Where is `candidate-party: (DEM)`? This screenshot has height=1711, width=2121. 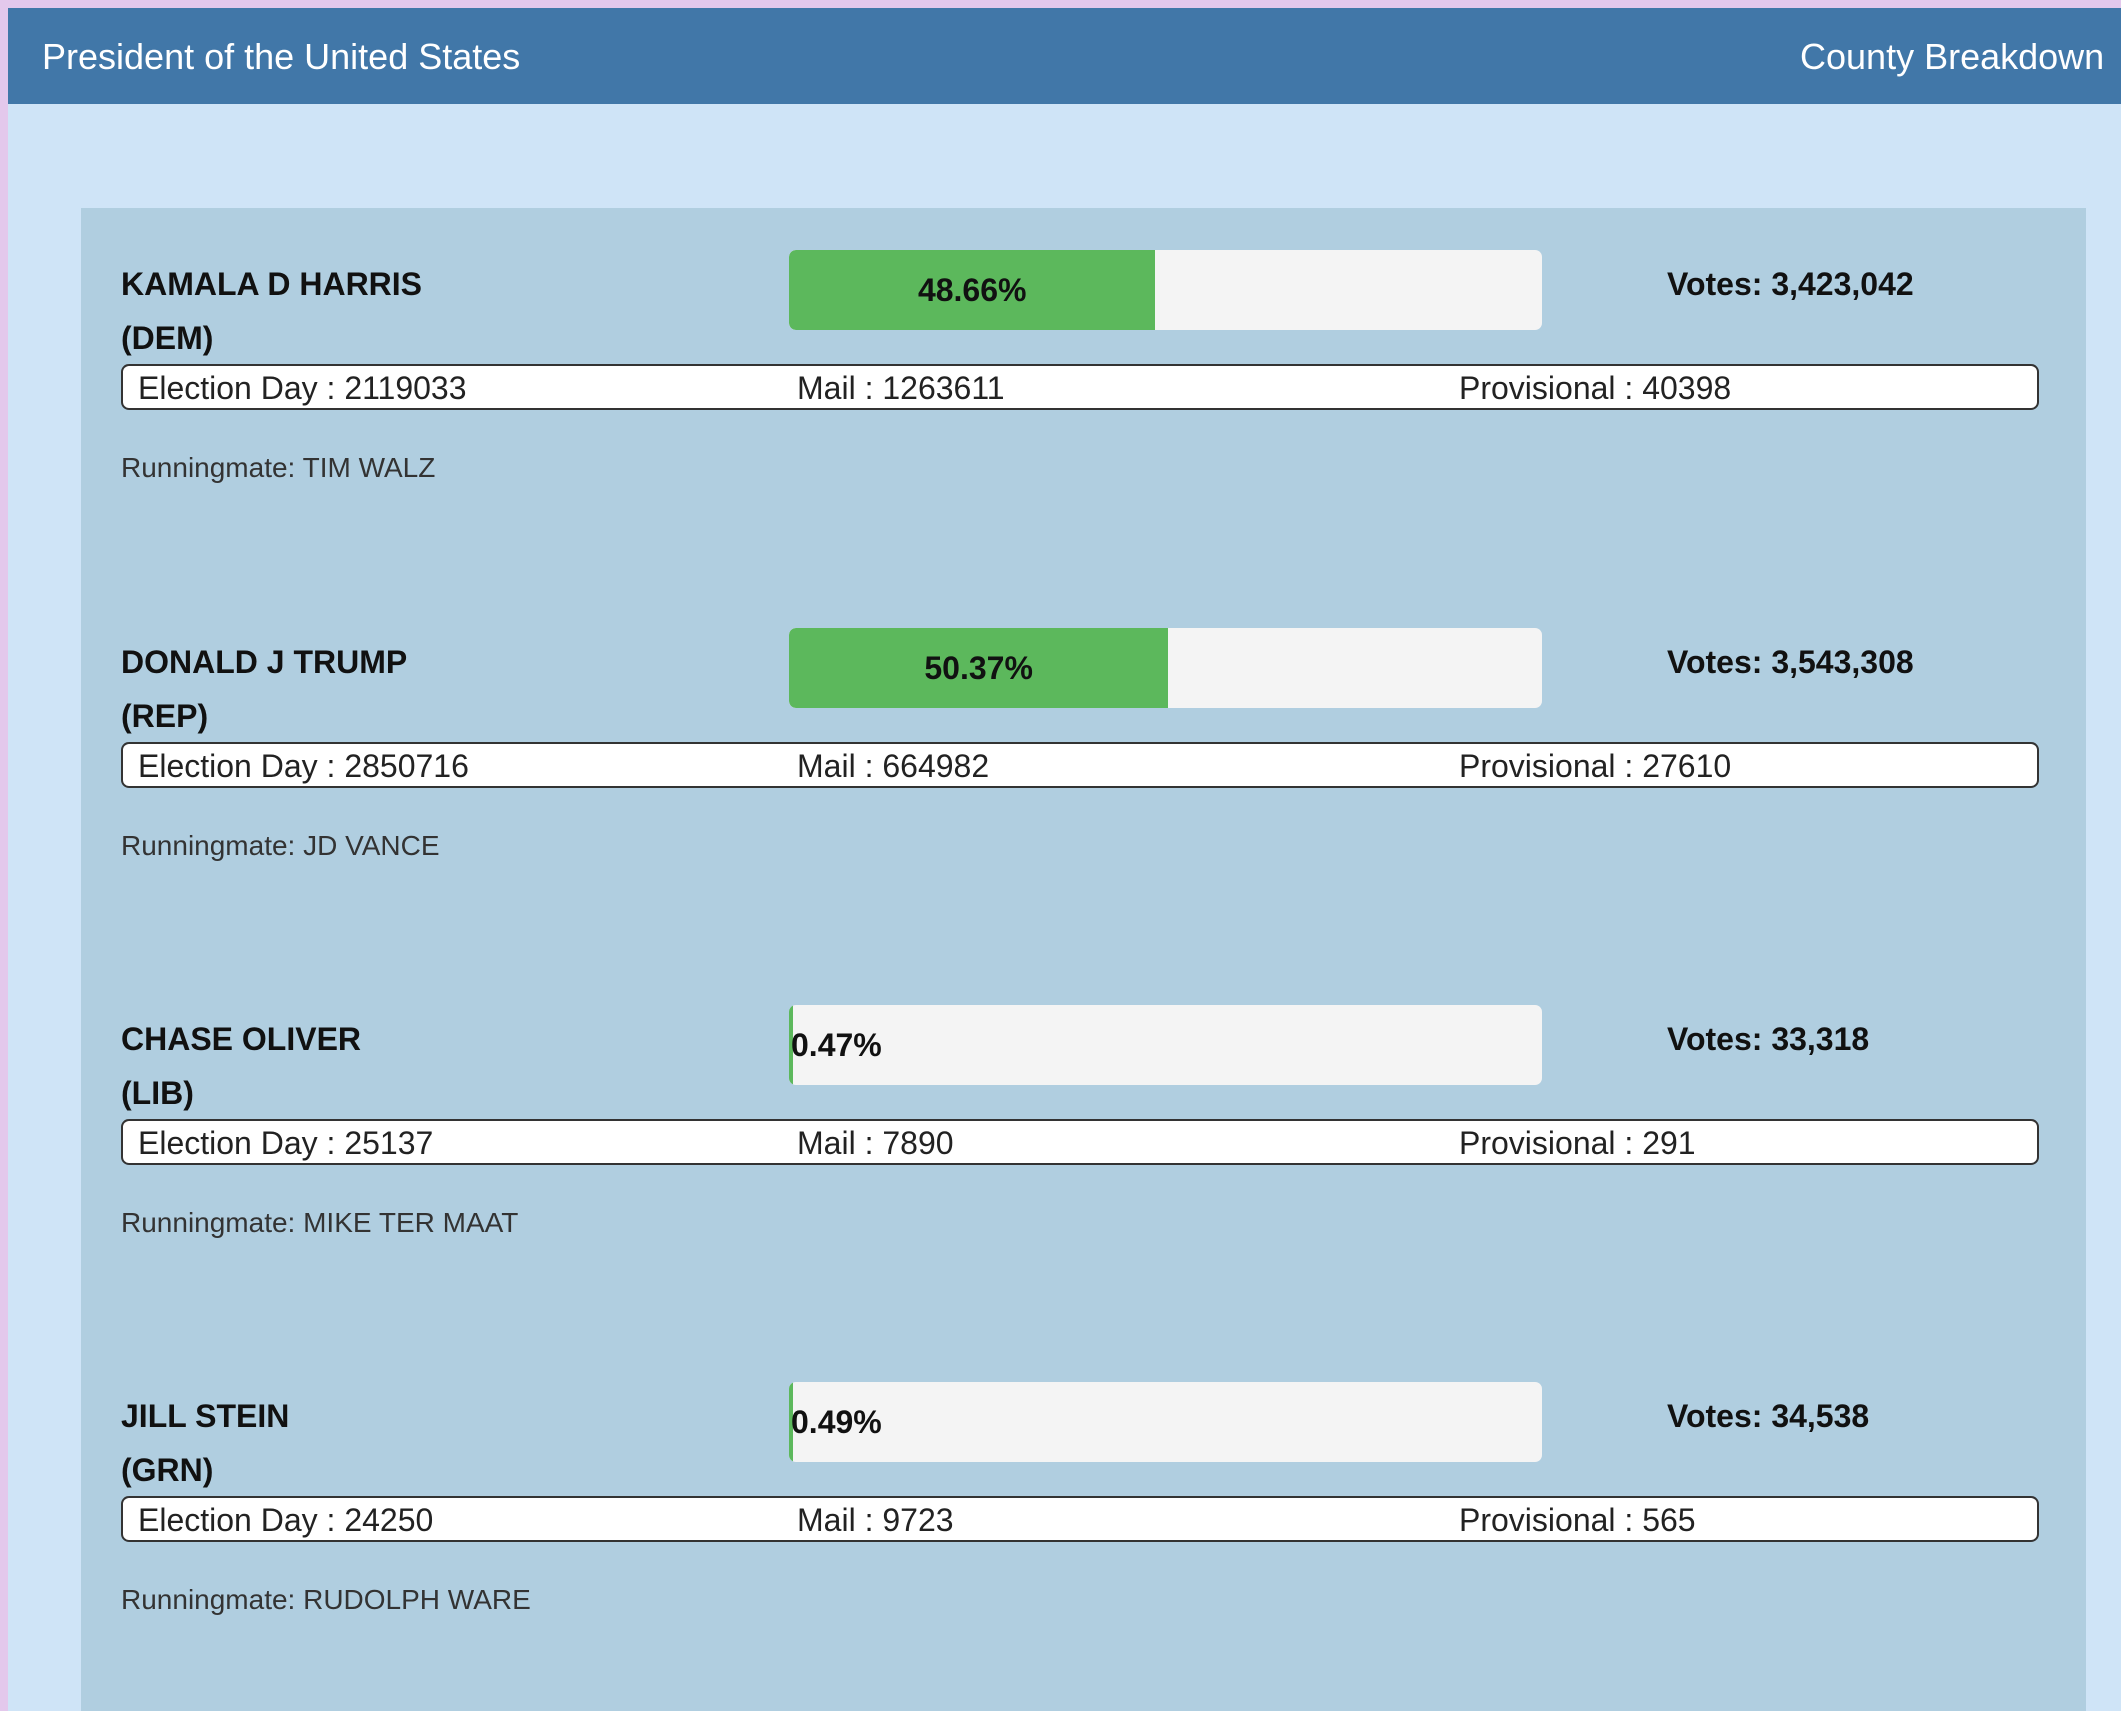
candidate-party: (DEM) is located at coordinates (167, 338).